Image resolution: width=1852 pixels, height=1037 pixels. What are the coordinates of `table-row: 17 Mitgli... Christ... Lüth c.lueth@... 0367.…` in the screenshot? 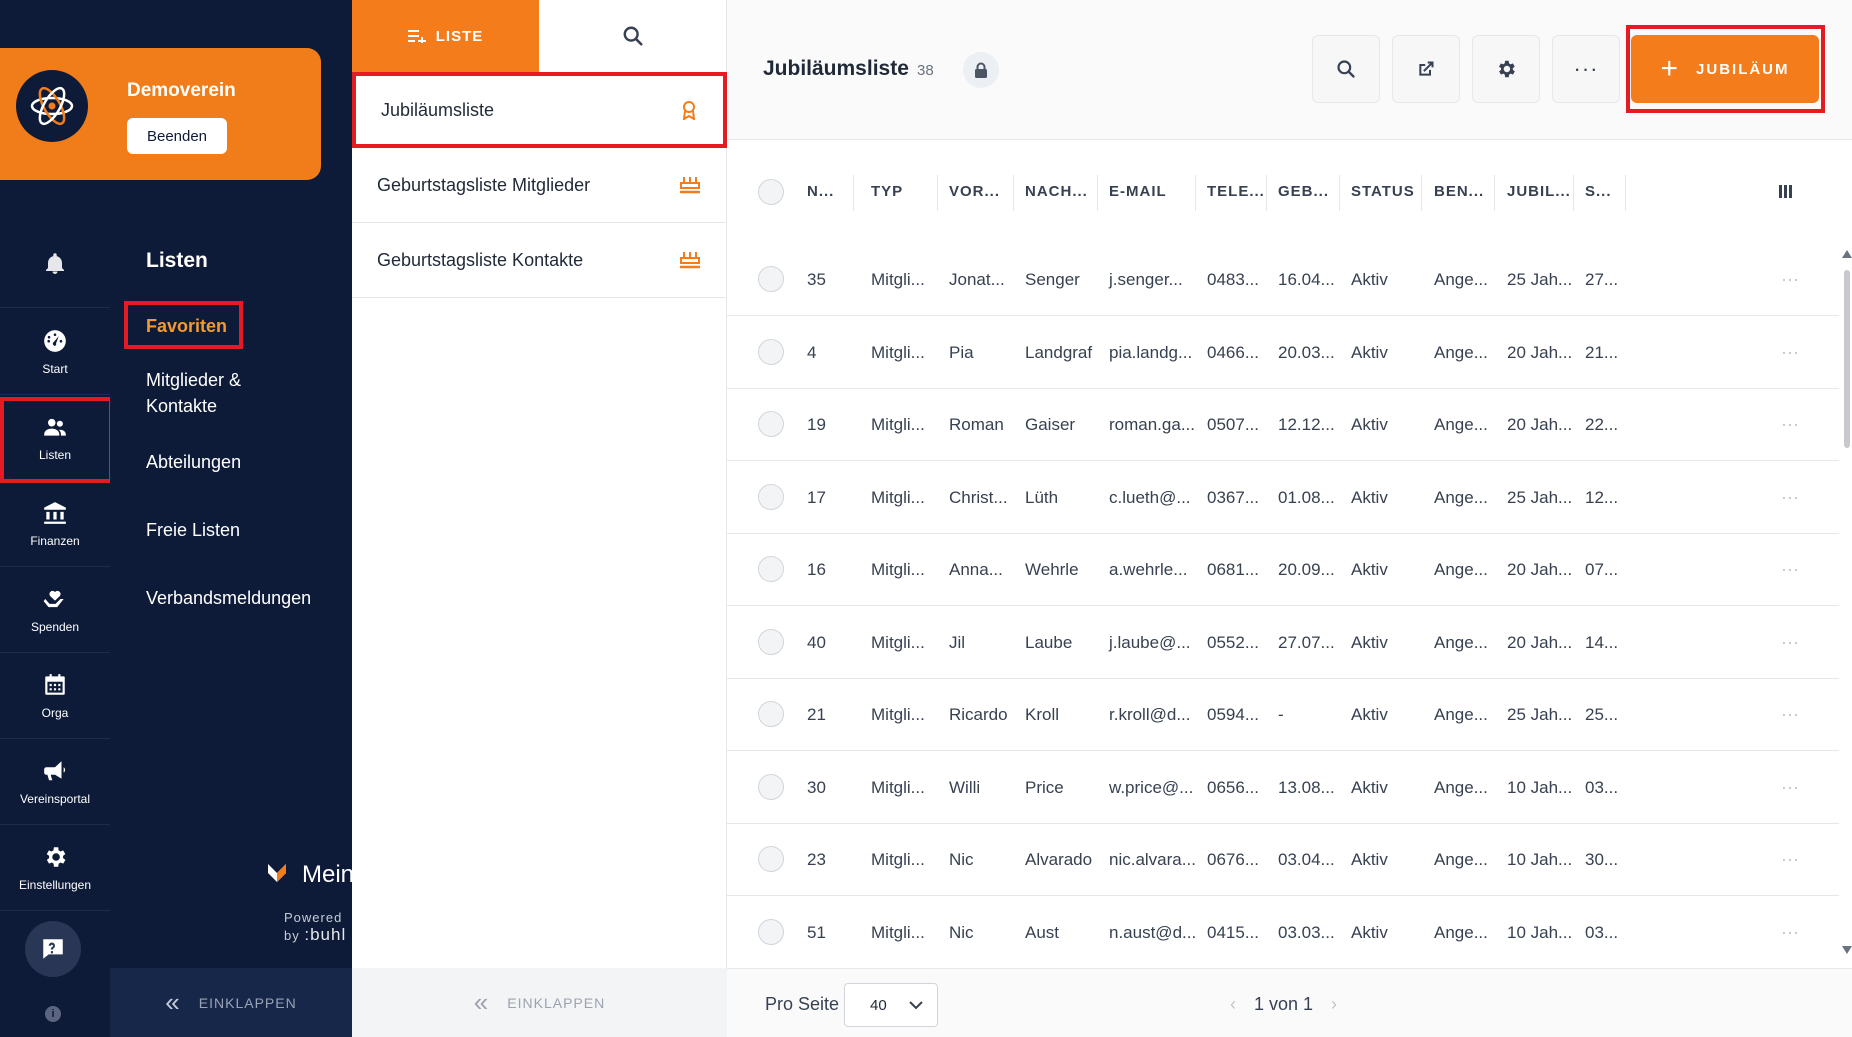 It's located at (1283, 497).